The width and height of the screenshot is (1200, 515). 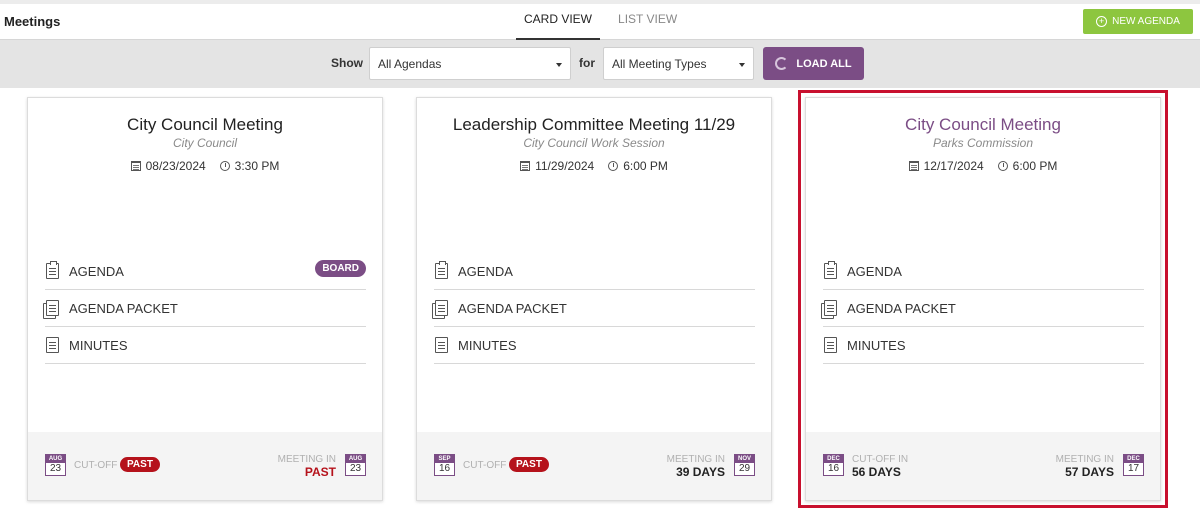 I want to click on load-all-button: LOAD ALL, so click(x=813, y=63).